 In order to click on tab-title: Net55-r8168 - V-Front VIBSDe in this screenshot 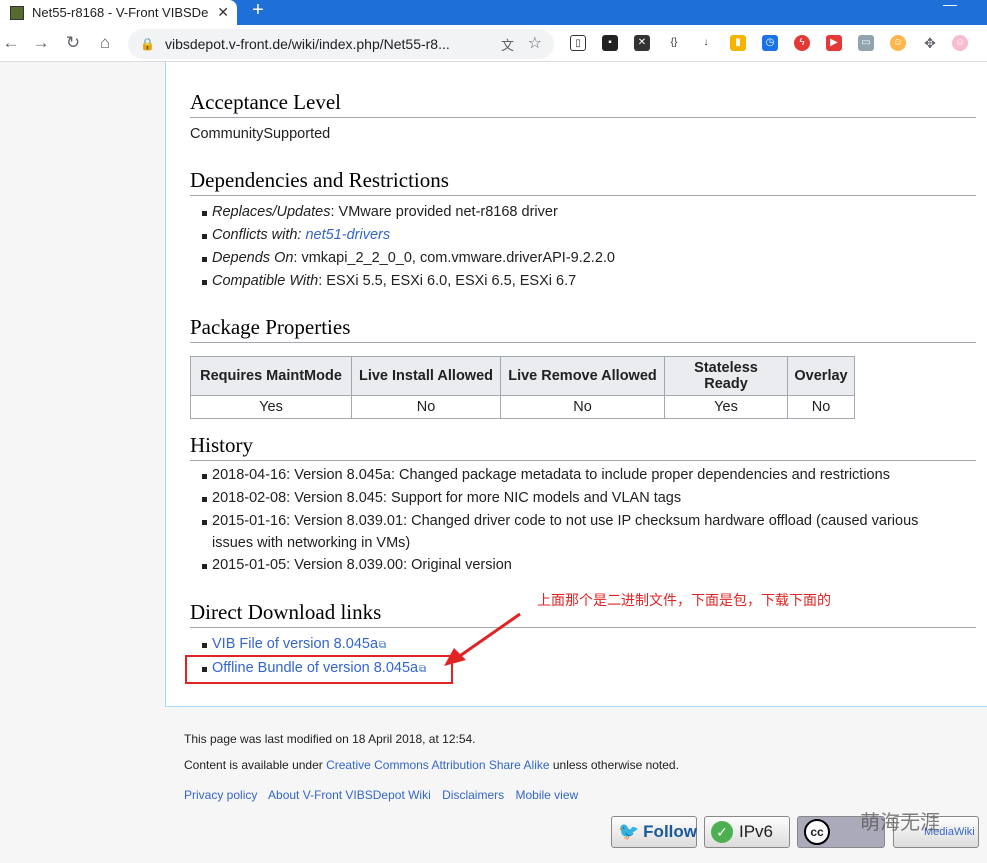, I will do `click(120, 12)`.